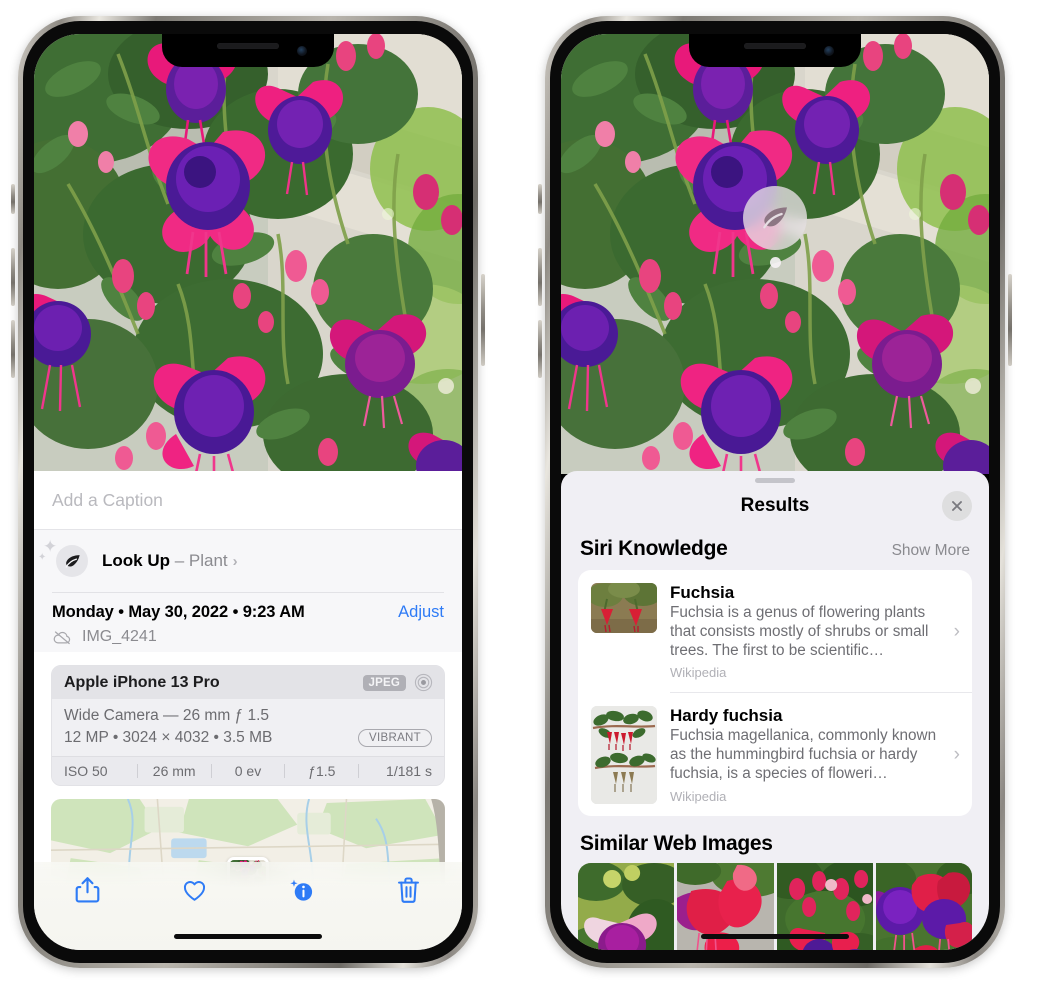 This screenshot has width=1055, height=985. What do you see at coordinates (423, 682) in the screenshot?
I see `hdr-circle-icon` at bounding box center [423, 682].